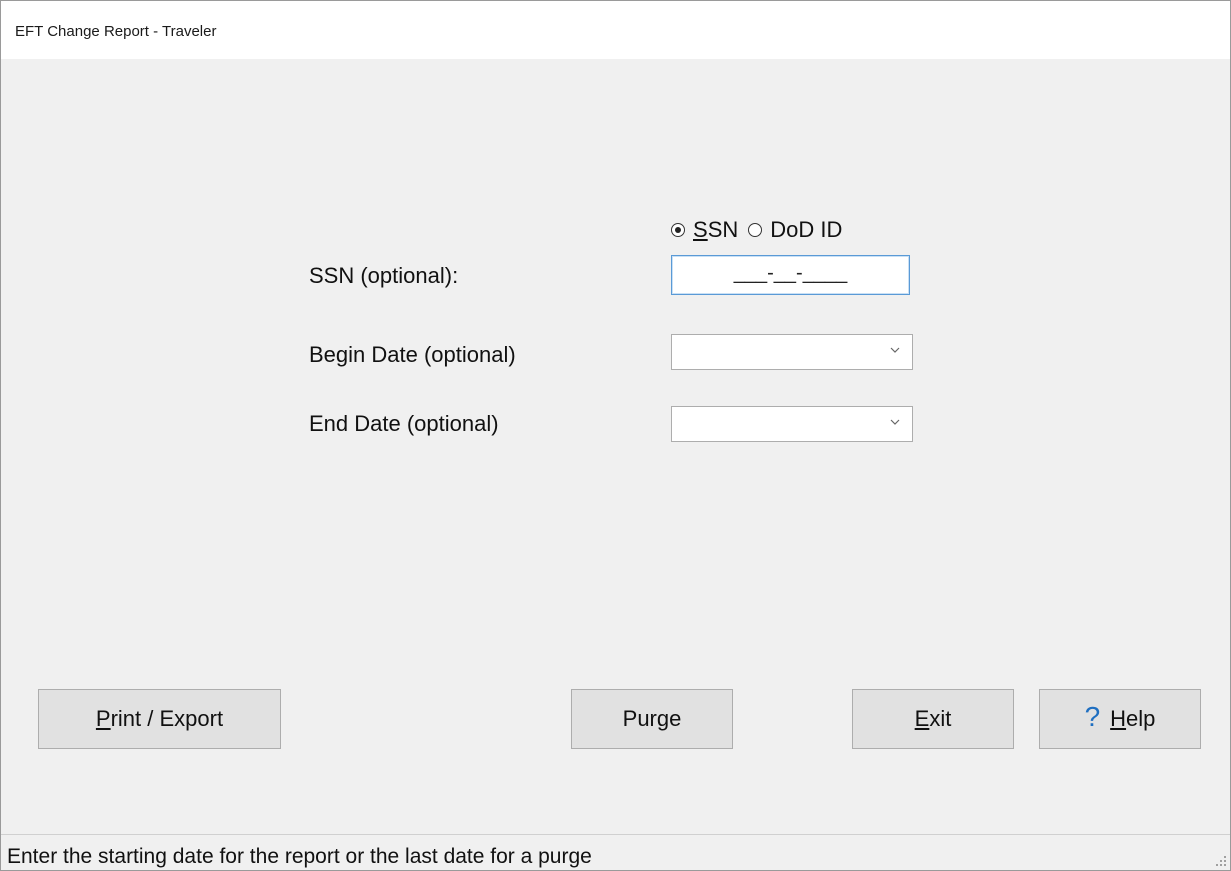 The image size is (1231, 871). Describe the element at coordinates (723, 229) in the screenshot. I see `ssn-radio-label-rest: SN` at that location.